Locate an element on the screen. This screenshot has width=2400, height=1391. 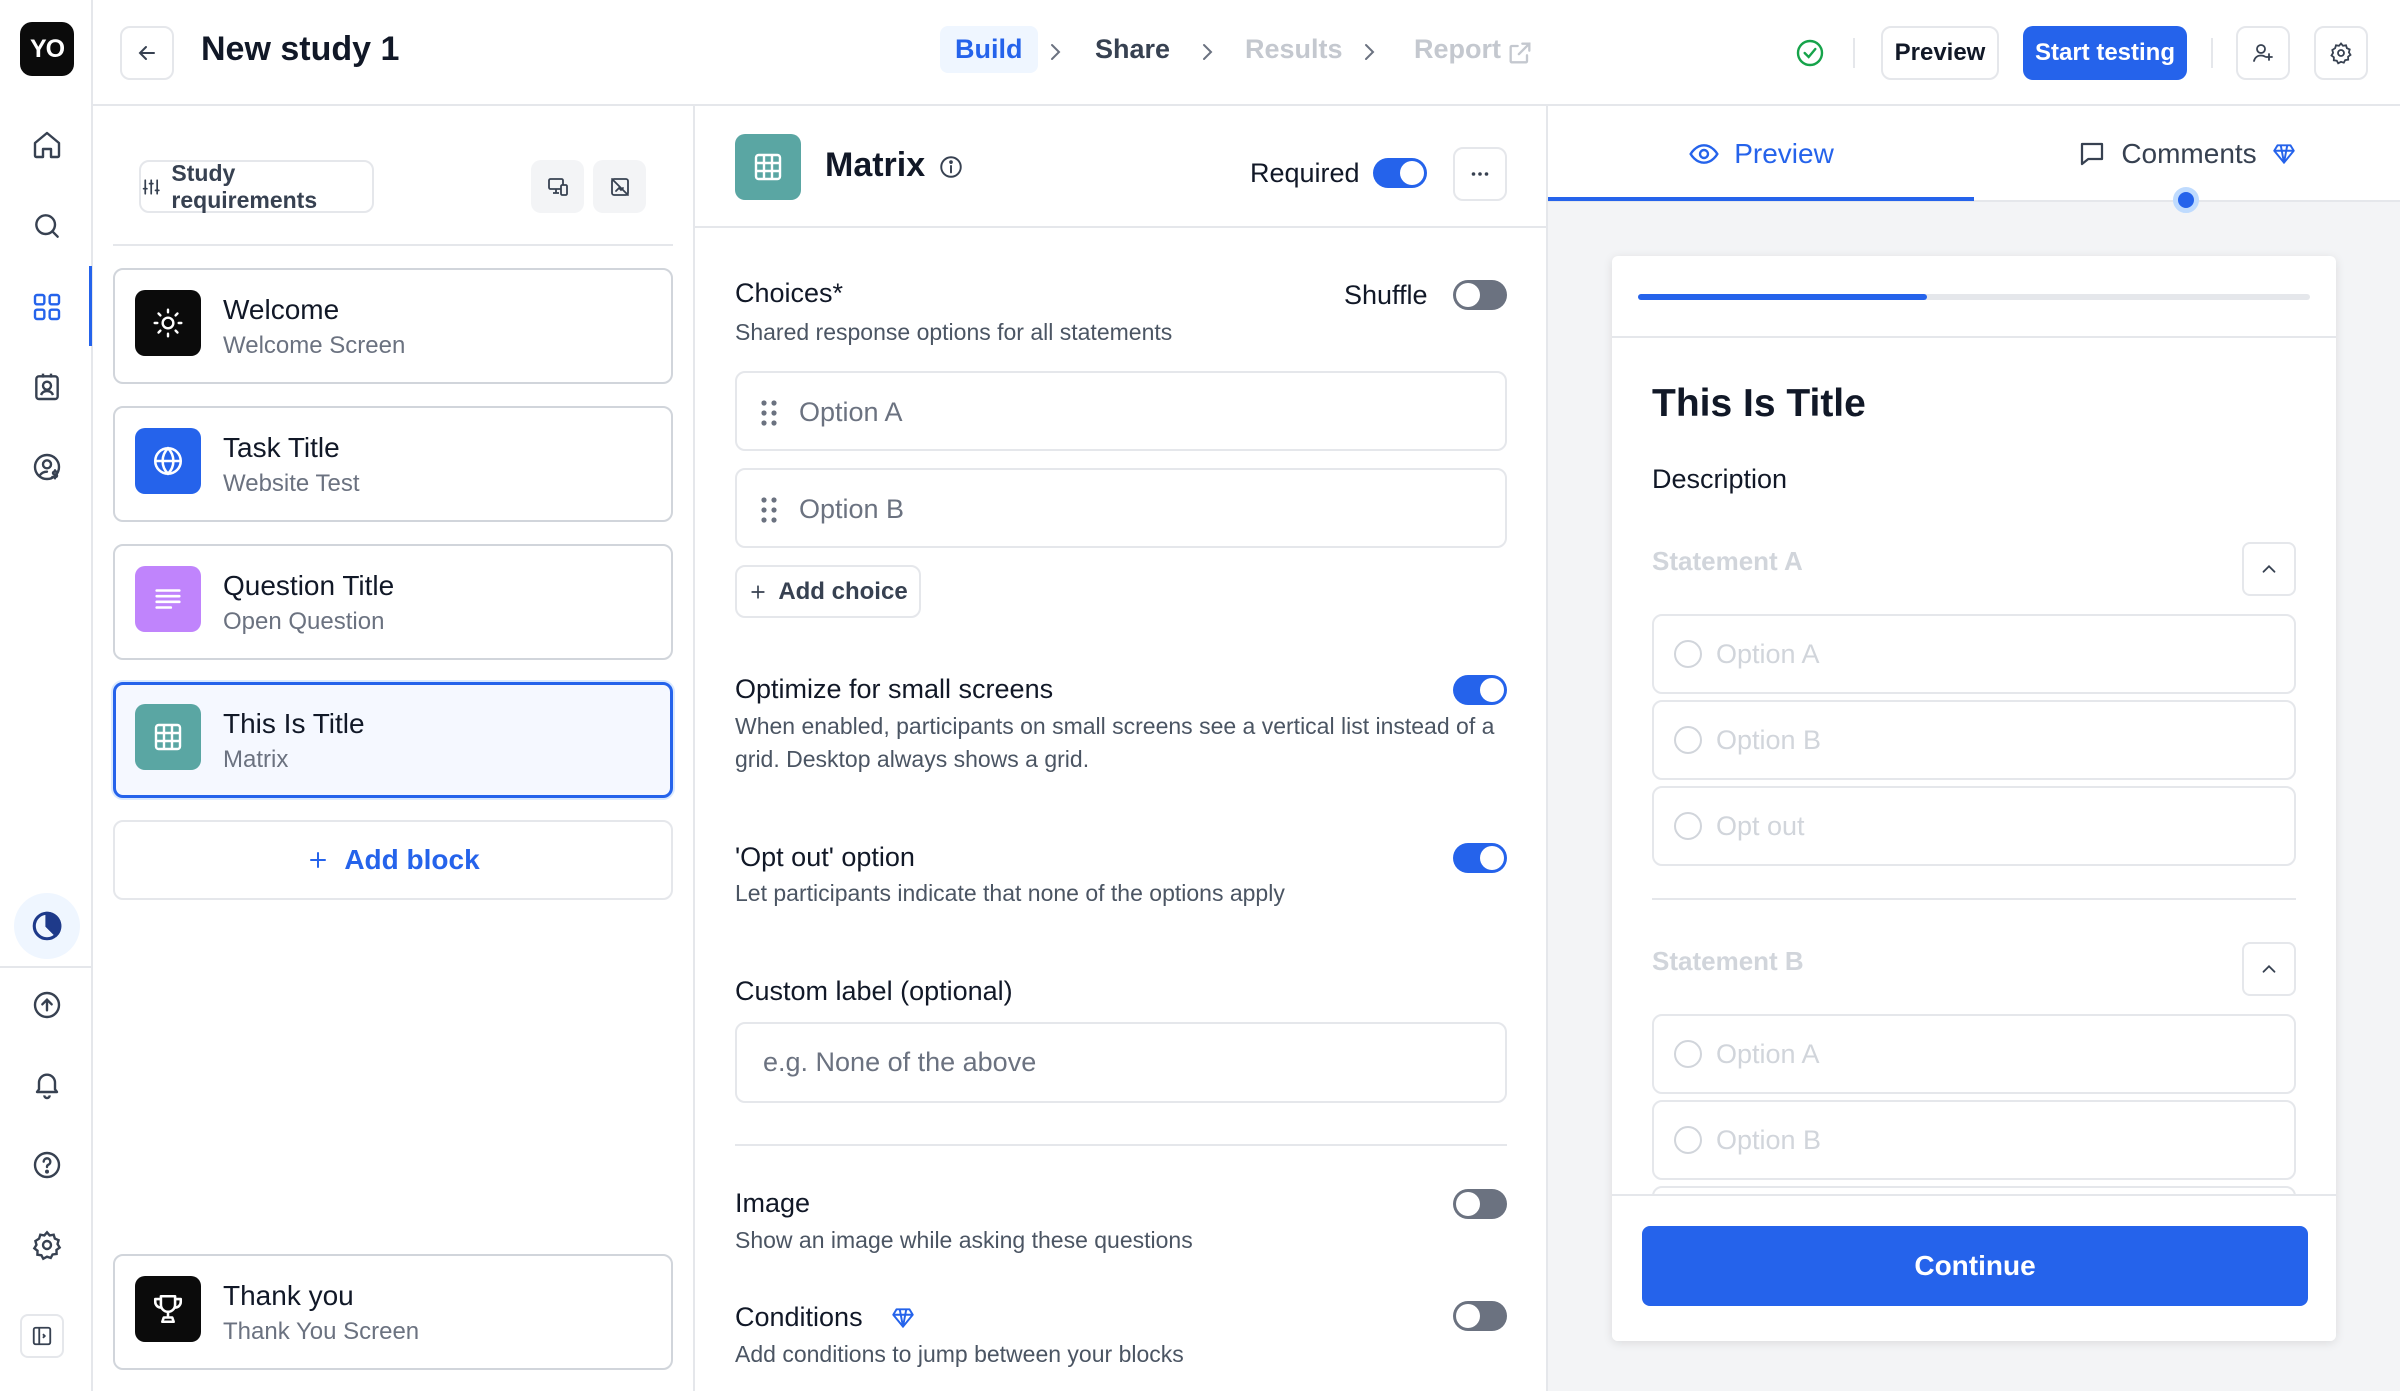
billing-nav-button is located at coordinates (47, 467).